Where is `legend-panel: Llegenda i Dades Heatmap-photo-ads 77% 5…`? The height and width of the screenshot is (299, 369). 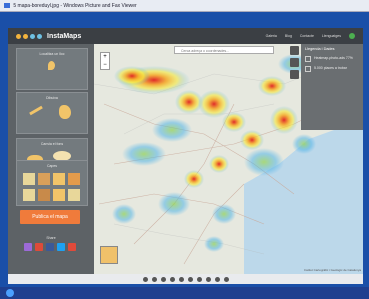 legend-panel: Llegenda i Dades Heatmap-photo-ads 77% 5… is located at coordinates (332, 87).